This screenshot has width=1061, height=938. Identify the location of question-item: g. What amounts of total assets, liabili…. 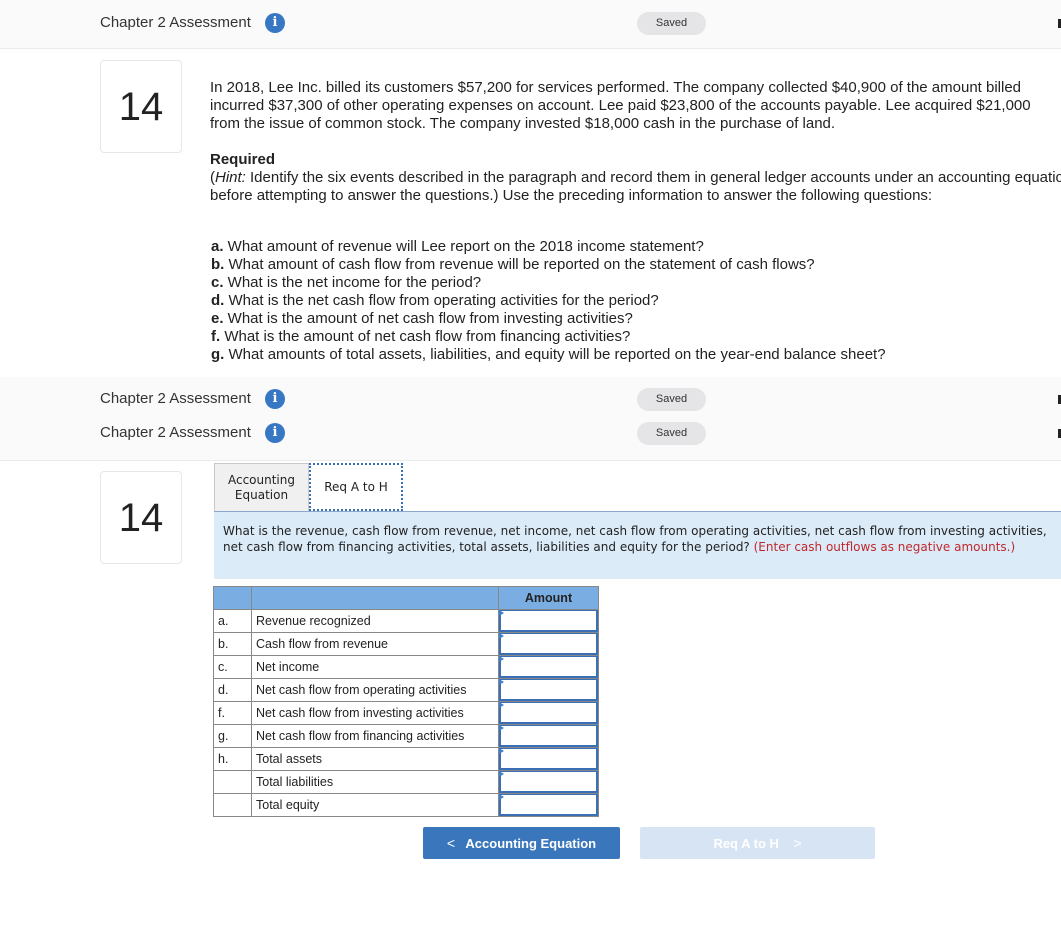
(548, 354).